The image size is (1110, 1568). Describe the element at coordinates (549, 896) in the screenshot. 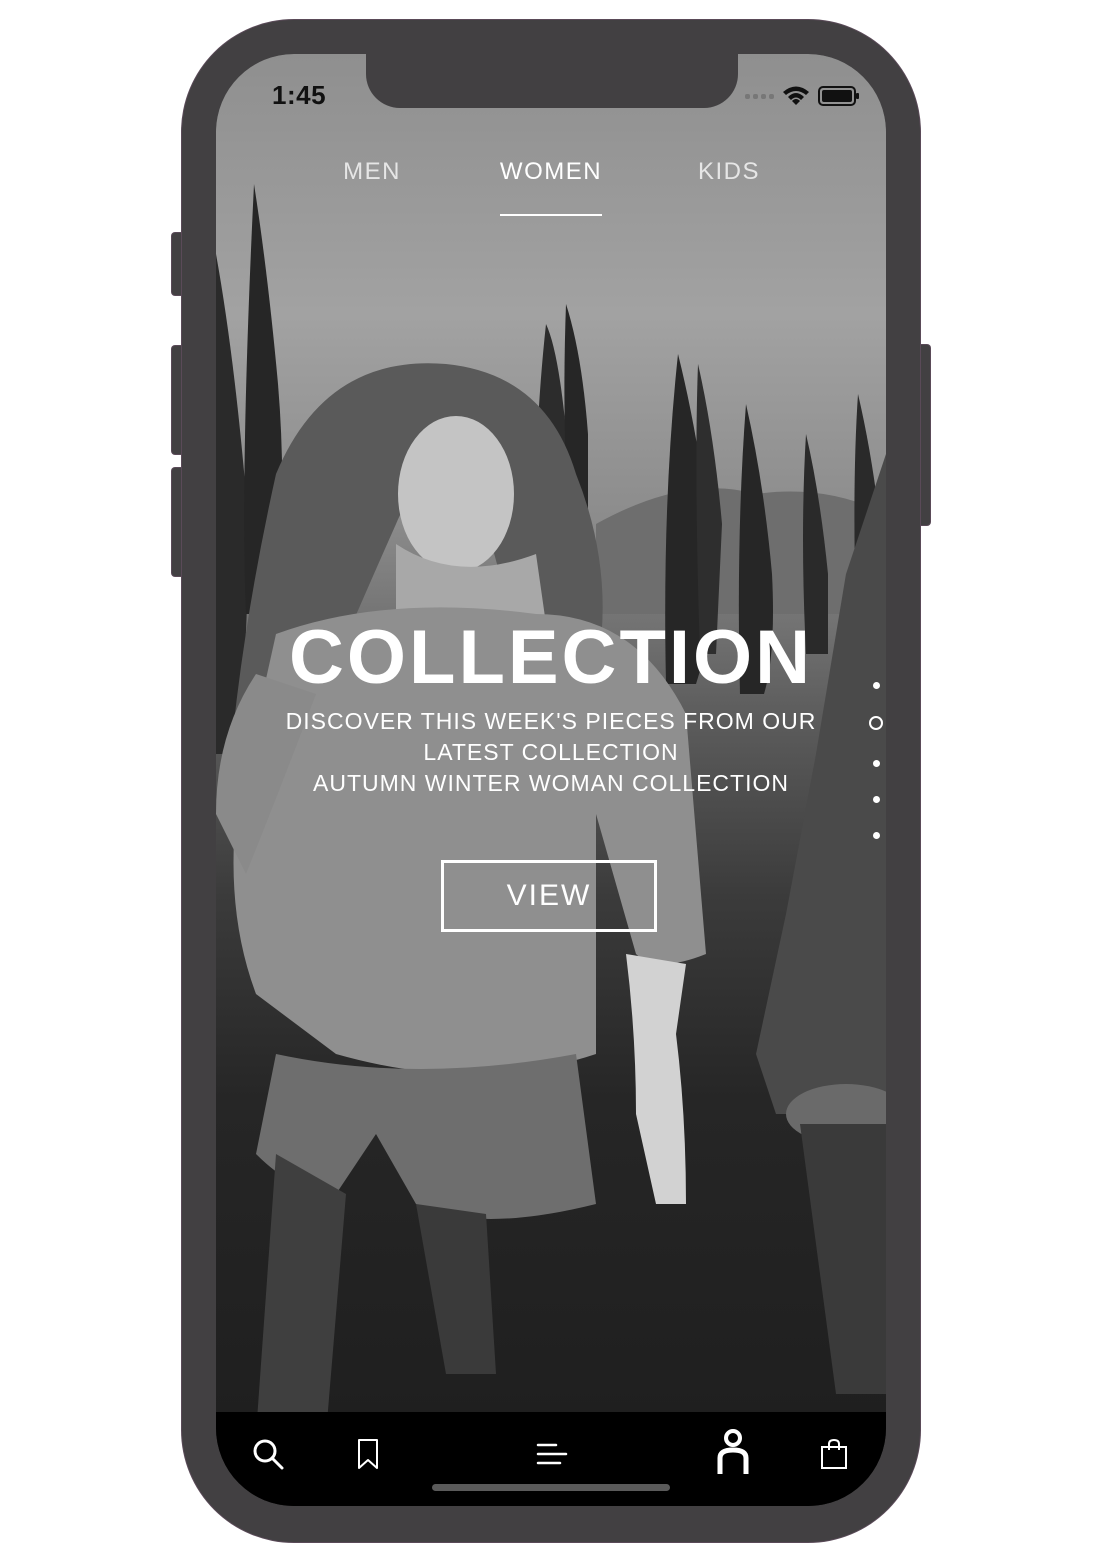

I see `view-button: VIEW` at that location.